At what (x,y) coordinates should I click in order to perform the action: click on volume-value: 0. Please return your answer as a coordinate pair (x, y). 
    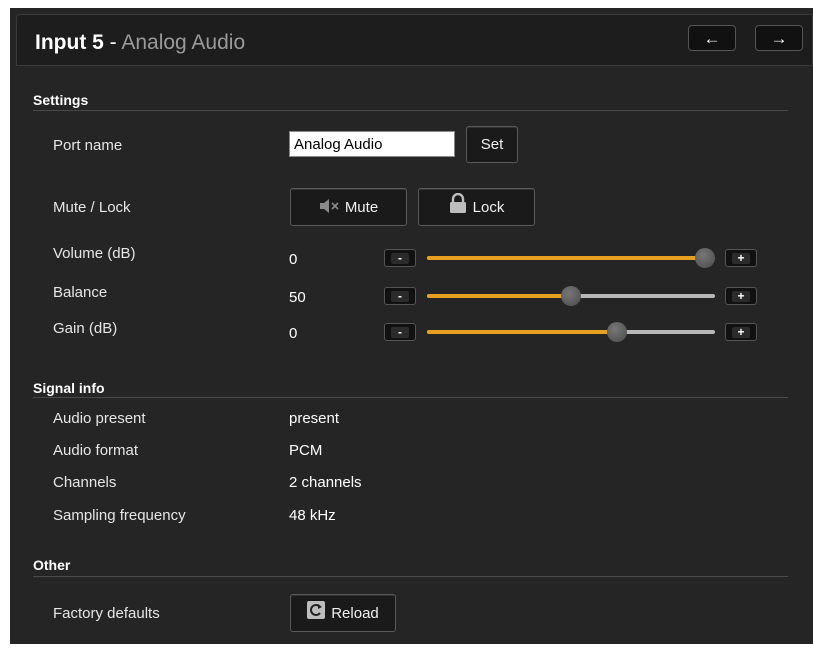
    Looking at the image, I should click on (293, 259).